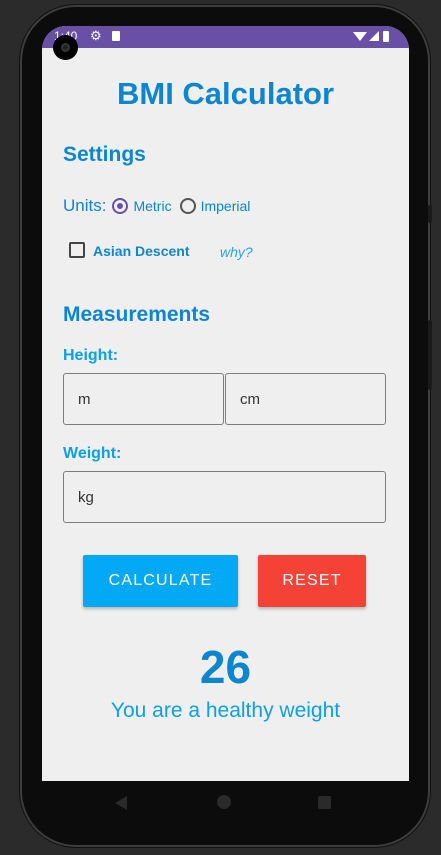 The image size is (441, 855). What do you see at coordinates (374, 36) in the screenshot?
I see `cell-signal-icon` at bounding box center [374, 36].